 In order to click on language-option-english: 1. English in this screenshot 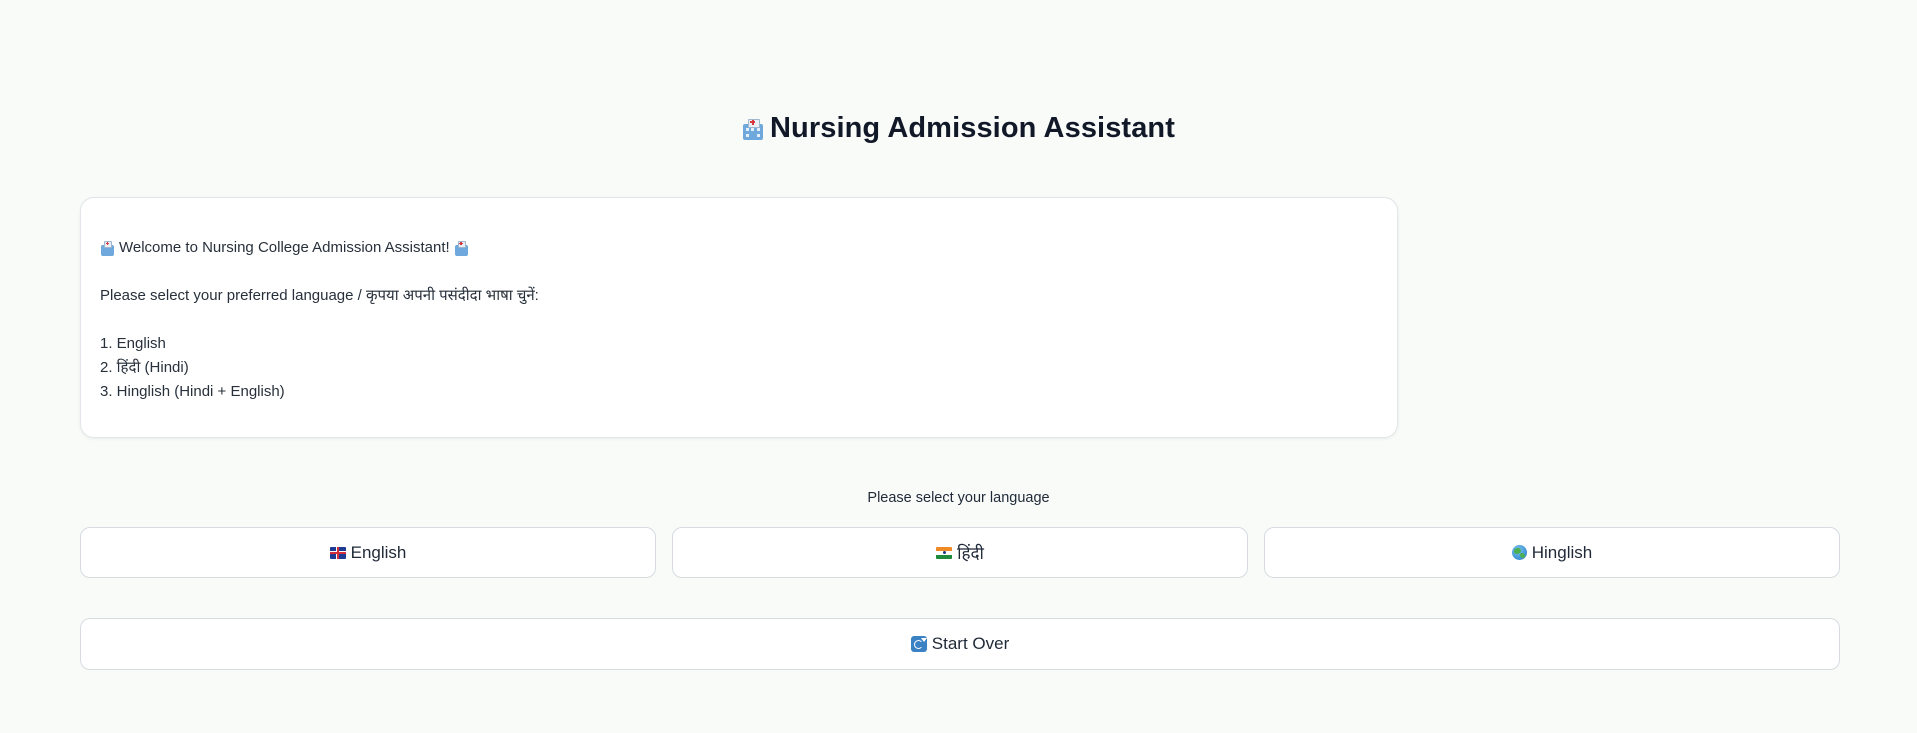, I will do `click(133, 343)`.